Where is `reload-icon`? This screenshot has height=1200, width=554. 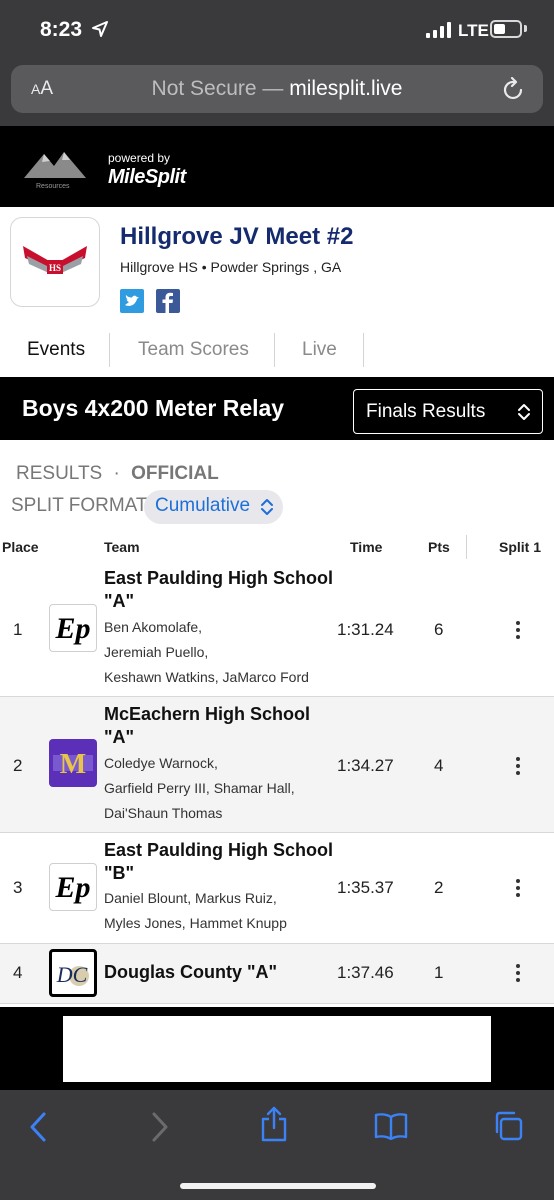 reload-icon is located at coordinates (514, 89).